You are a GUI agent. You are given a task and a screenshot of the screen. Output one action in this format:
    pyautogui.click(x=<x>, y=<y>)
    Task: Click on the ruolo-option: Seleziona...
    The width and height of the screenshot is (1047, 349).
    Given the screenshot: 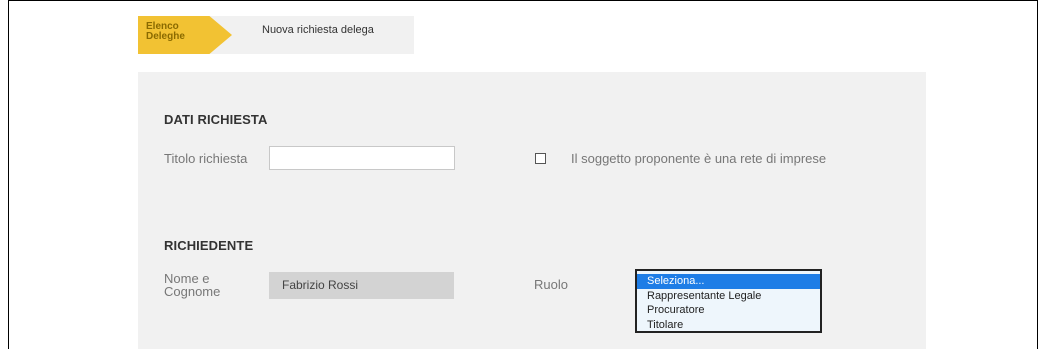 What is the action you would take?
    pyautogui.click(x=728, y=281)
    